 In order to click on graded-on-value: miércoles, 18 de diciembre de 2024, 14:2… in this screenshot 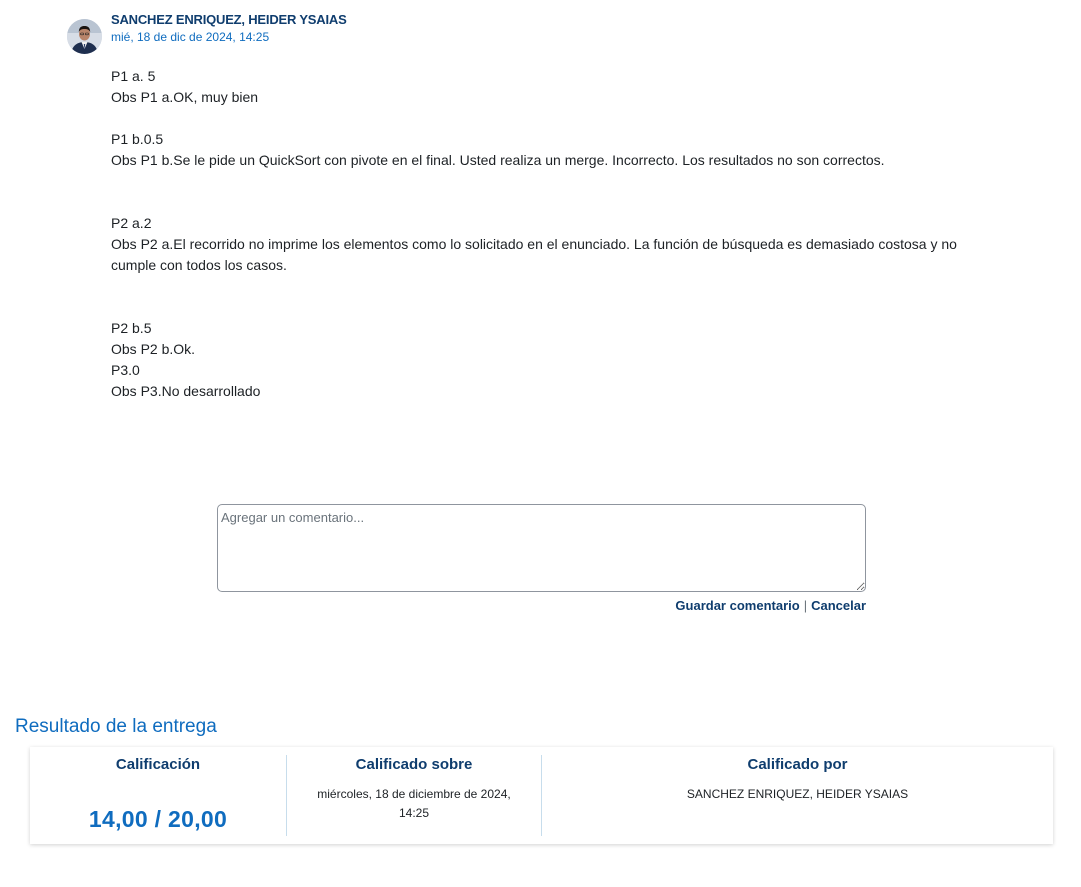, I will do `click(414, 803)`.